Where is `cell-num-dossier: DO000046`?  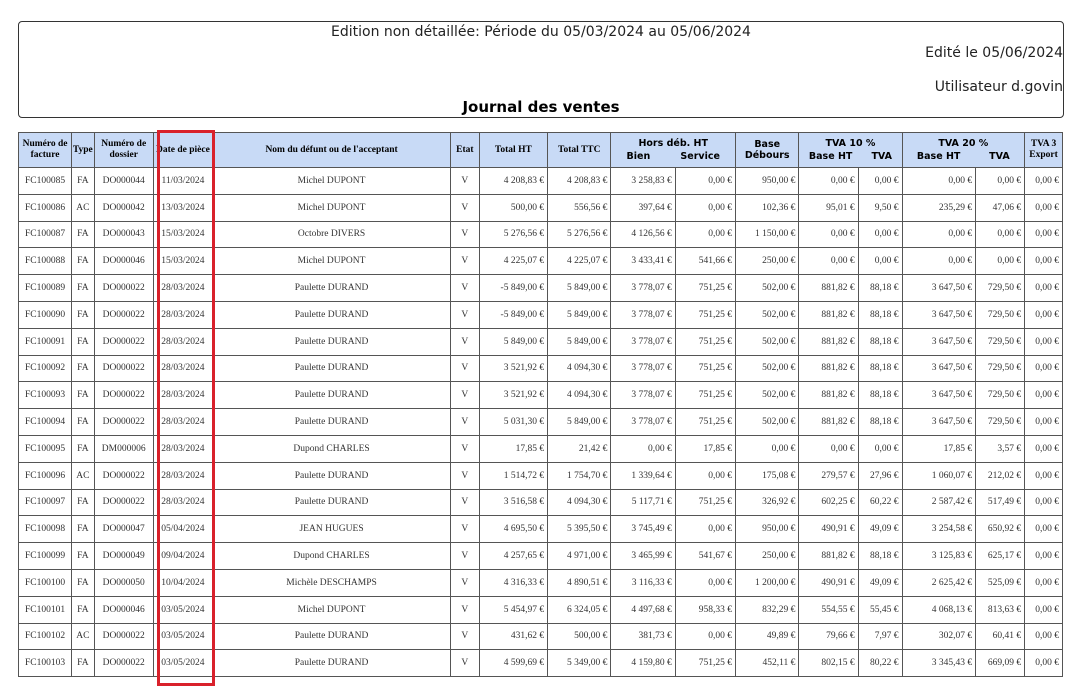
cell-num-dossier: DO000046 is located at coordinates (123, 609).